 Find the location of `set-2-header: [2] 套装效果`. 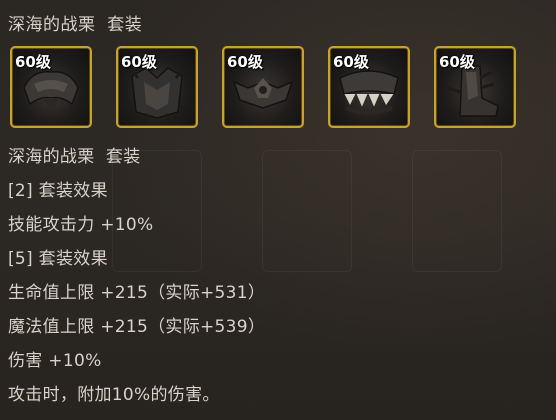

set-2-header: [2] 套装效果 is located at coordinates (58, 191).